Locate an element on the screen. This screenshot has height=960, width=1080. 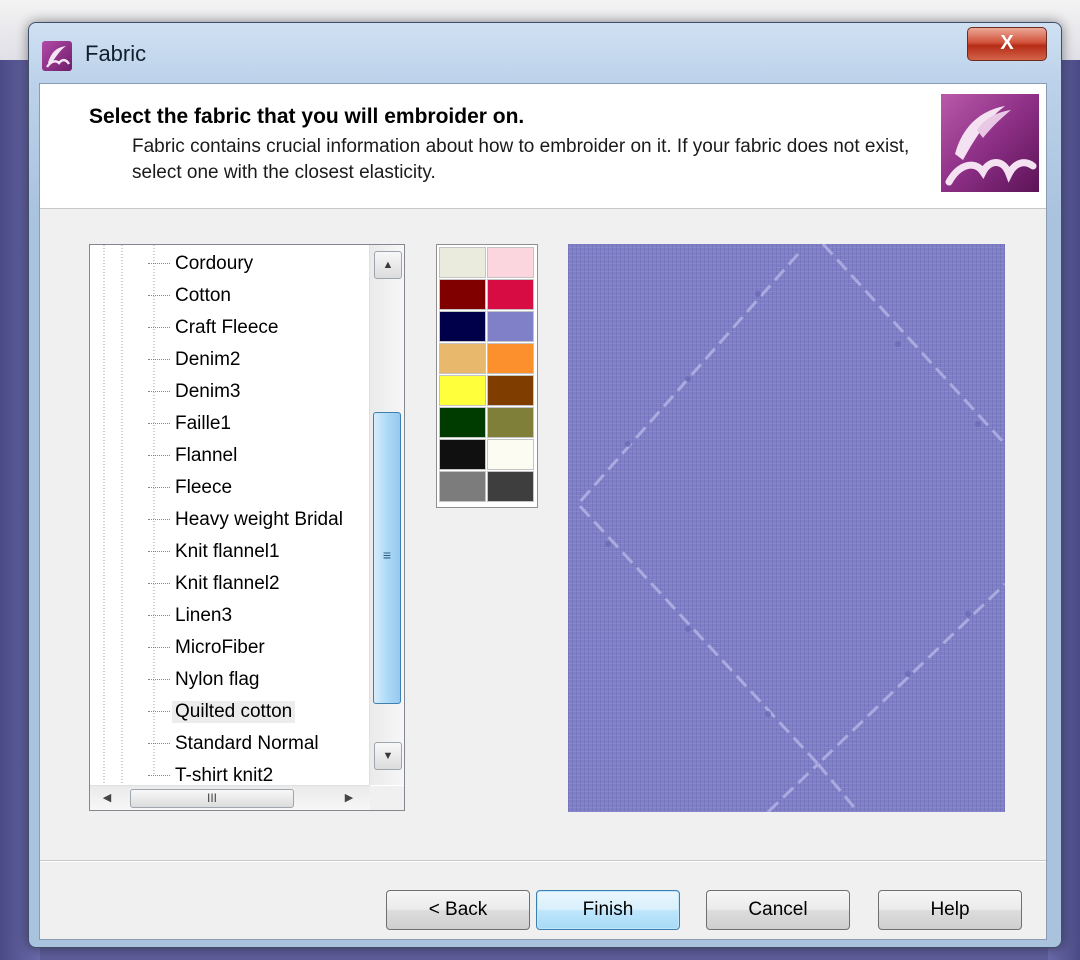
chevron-right-icon: ▶ is located at coordinates (349, 798).